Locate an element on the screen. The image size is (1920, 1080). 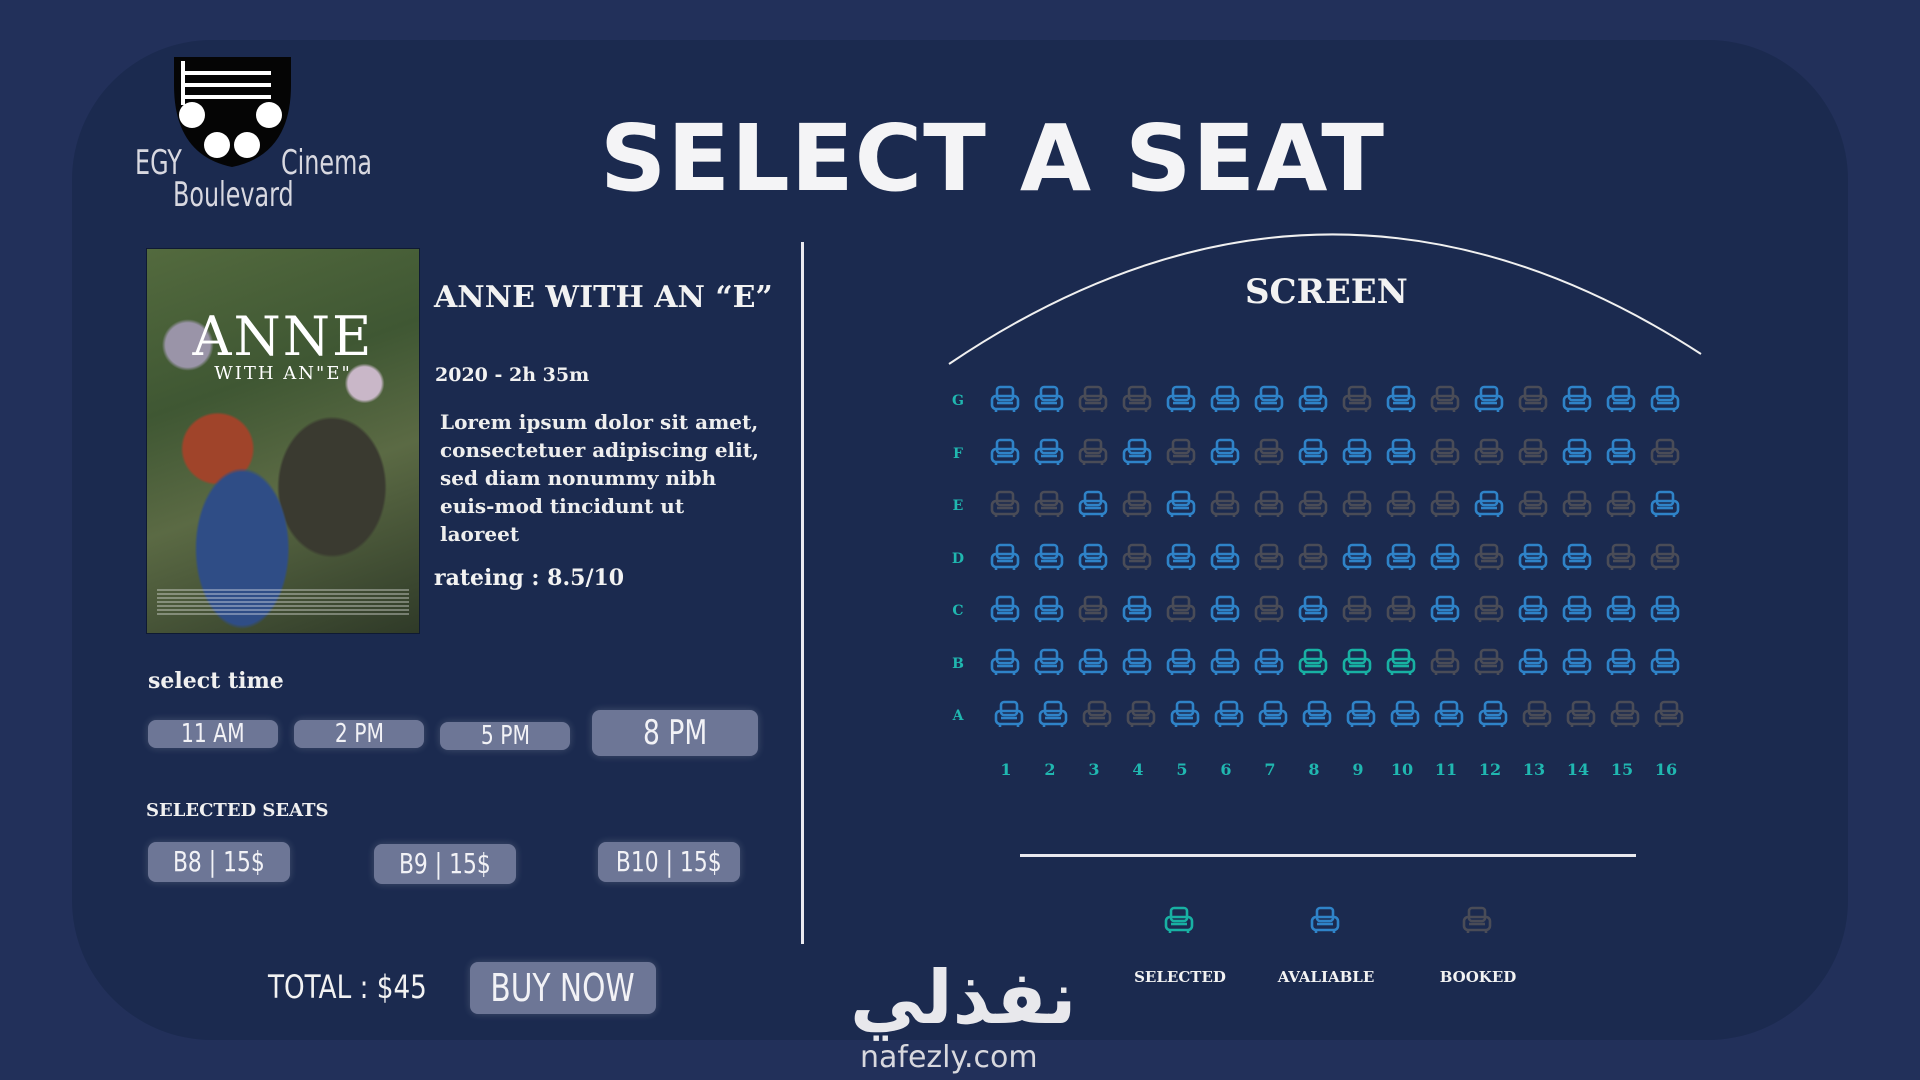
seat-f2-available is located at coordinates (1050, 453).